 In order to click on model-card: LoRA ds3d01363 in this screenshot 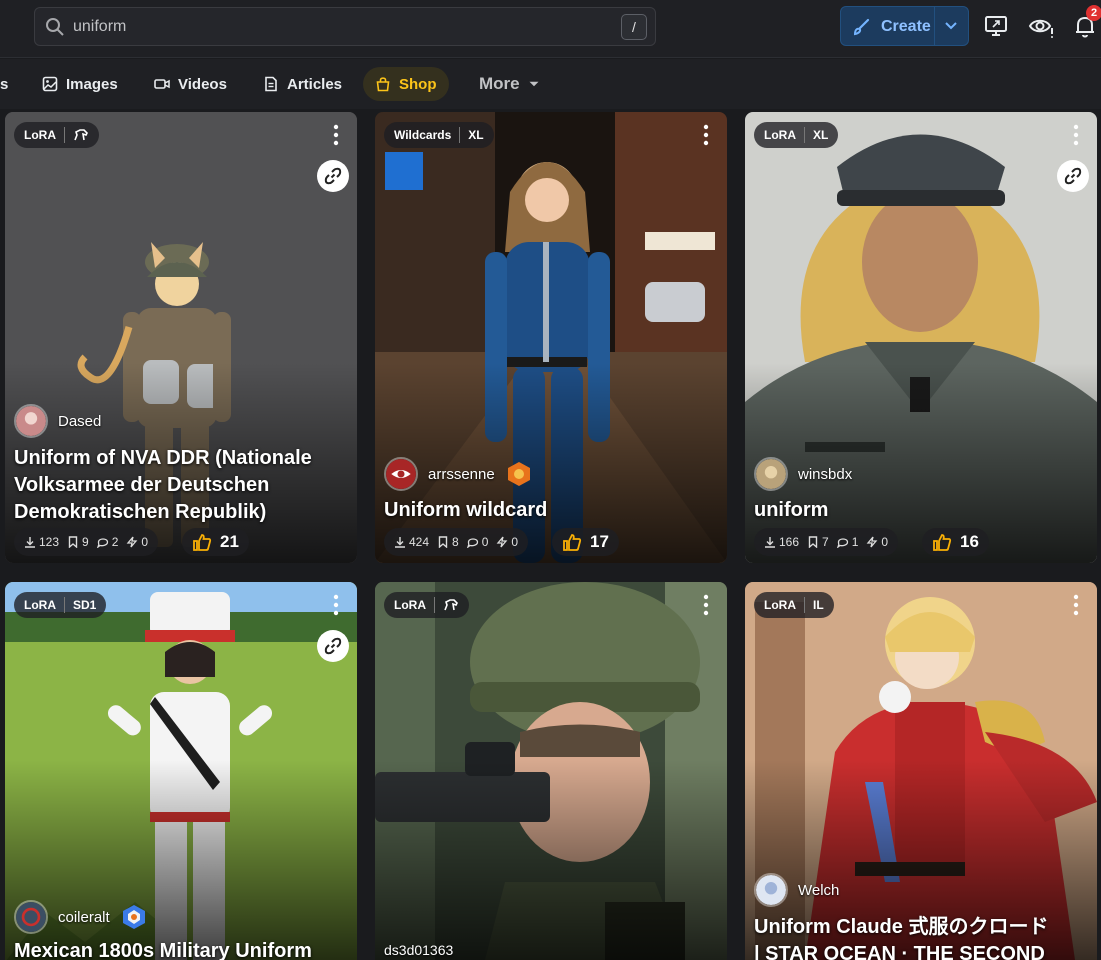, I will do `click(551, 771)`.